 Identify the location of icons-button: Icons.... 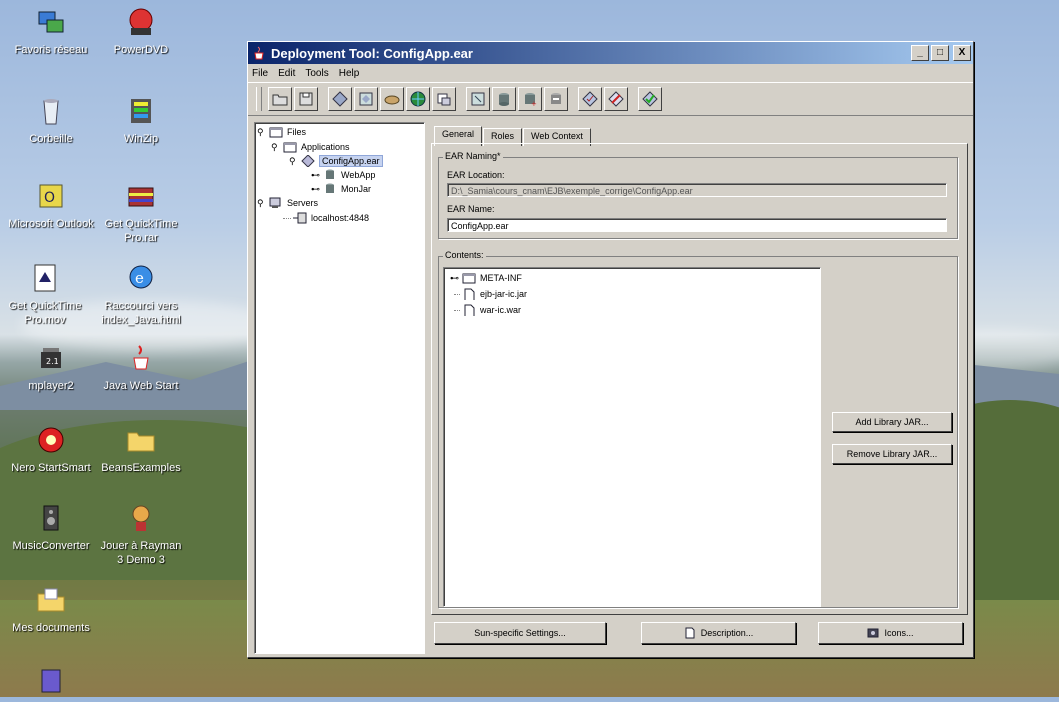
(890, 633).